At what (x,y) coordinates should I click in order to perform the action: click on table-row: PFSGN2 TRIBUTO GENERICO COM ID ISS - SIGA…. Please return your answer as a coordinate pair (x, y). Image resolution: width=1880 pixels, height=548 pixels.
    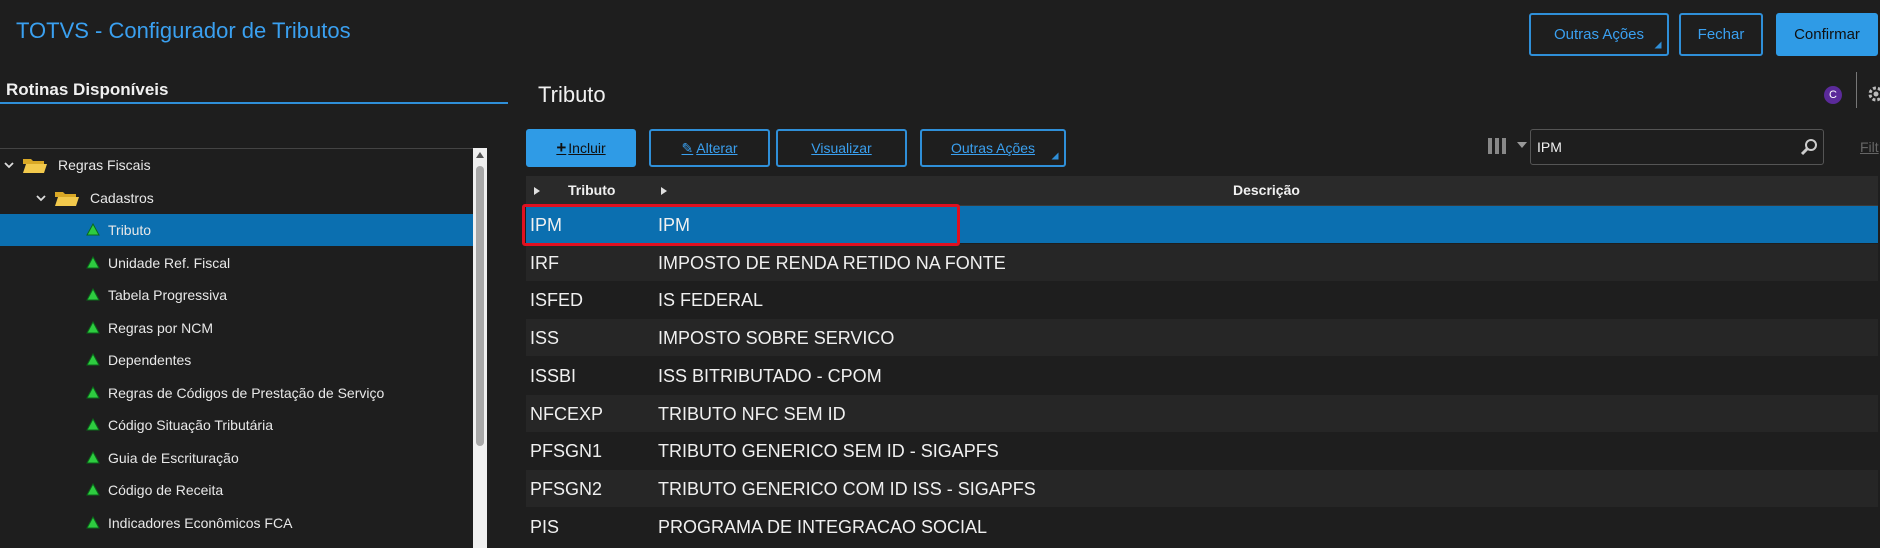
    Looking at the image, I should click on (1202, 488).